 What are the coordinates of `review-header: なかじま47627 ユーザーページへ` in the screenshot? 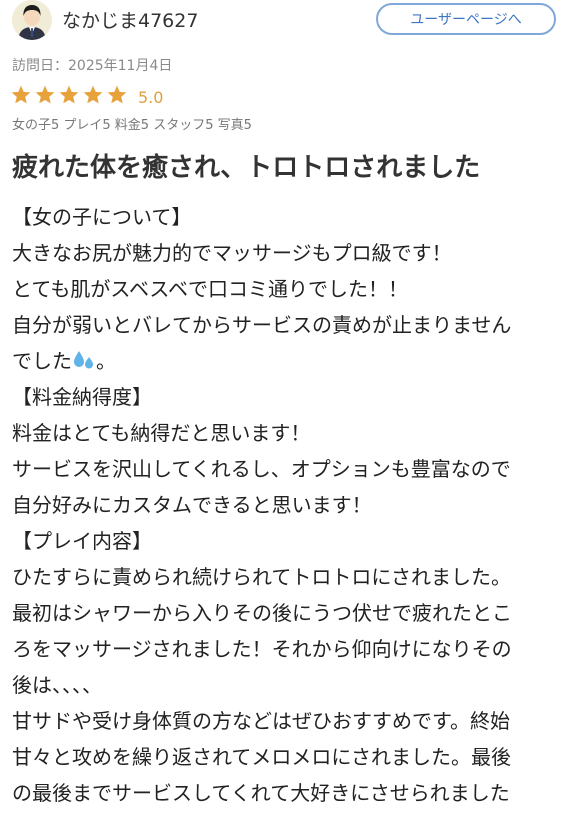 It's located at (288, 22).